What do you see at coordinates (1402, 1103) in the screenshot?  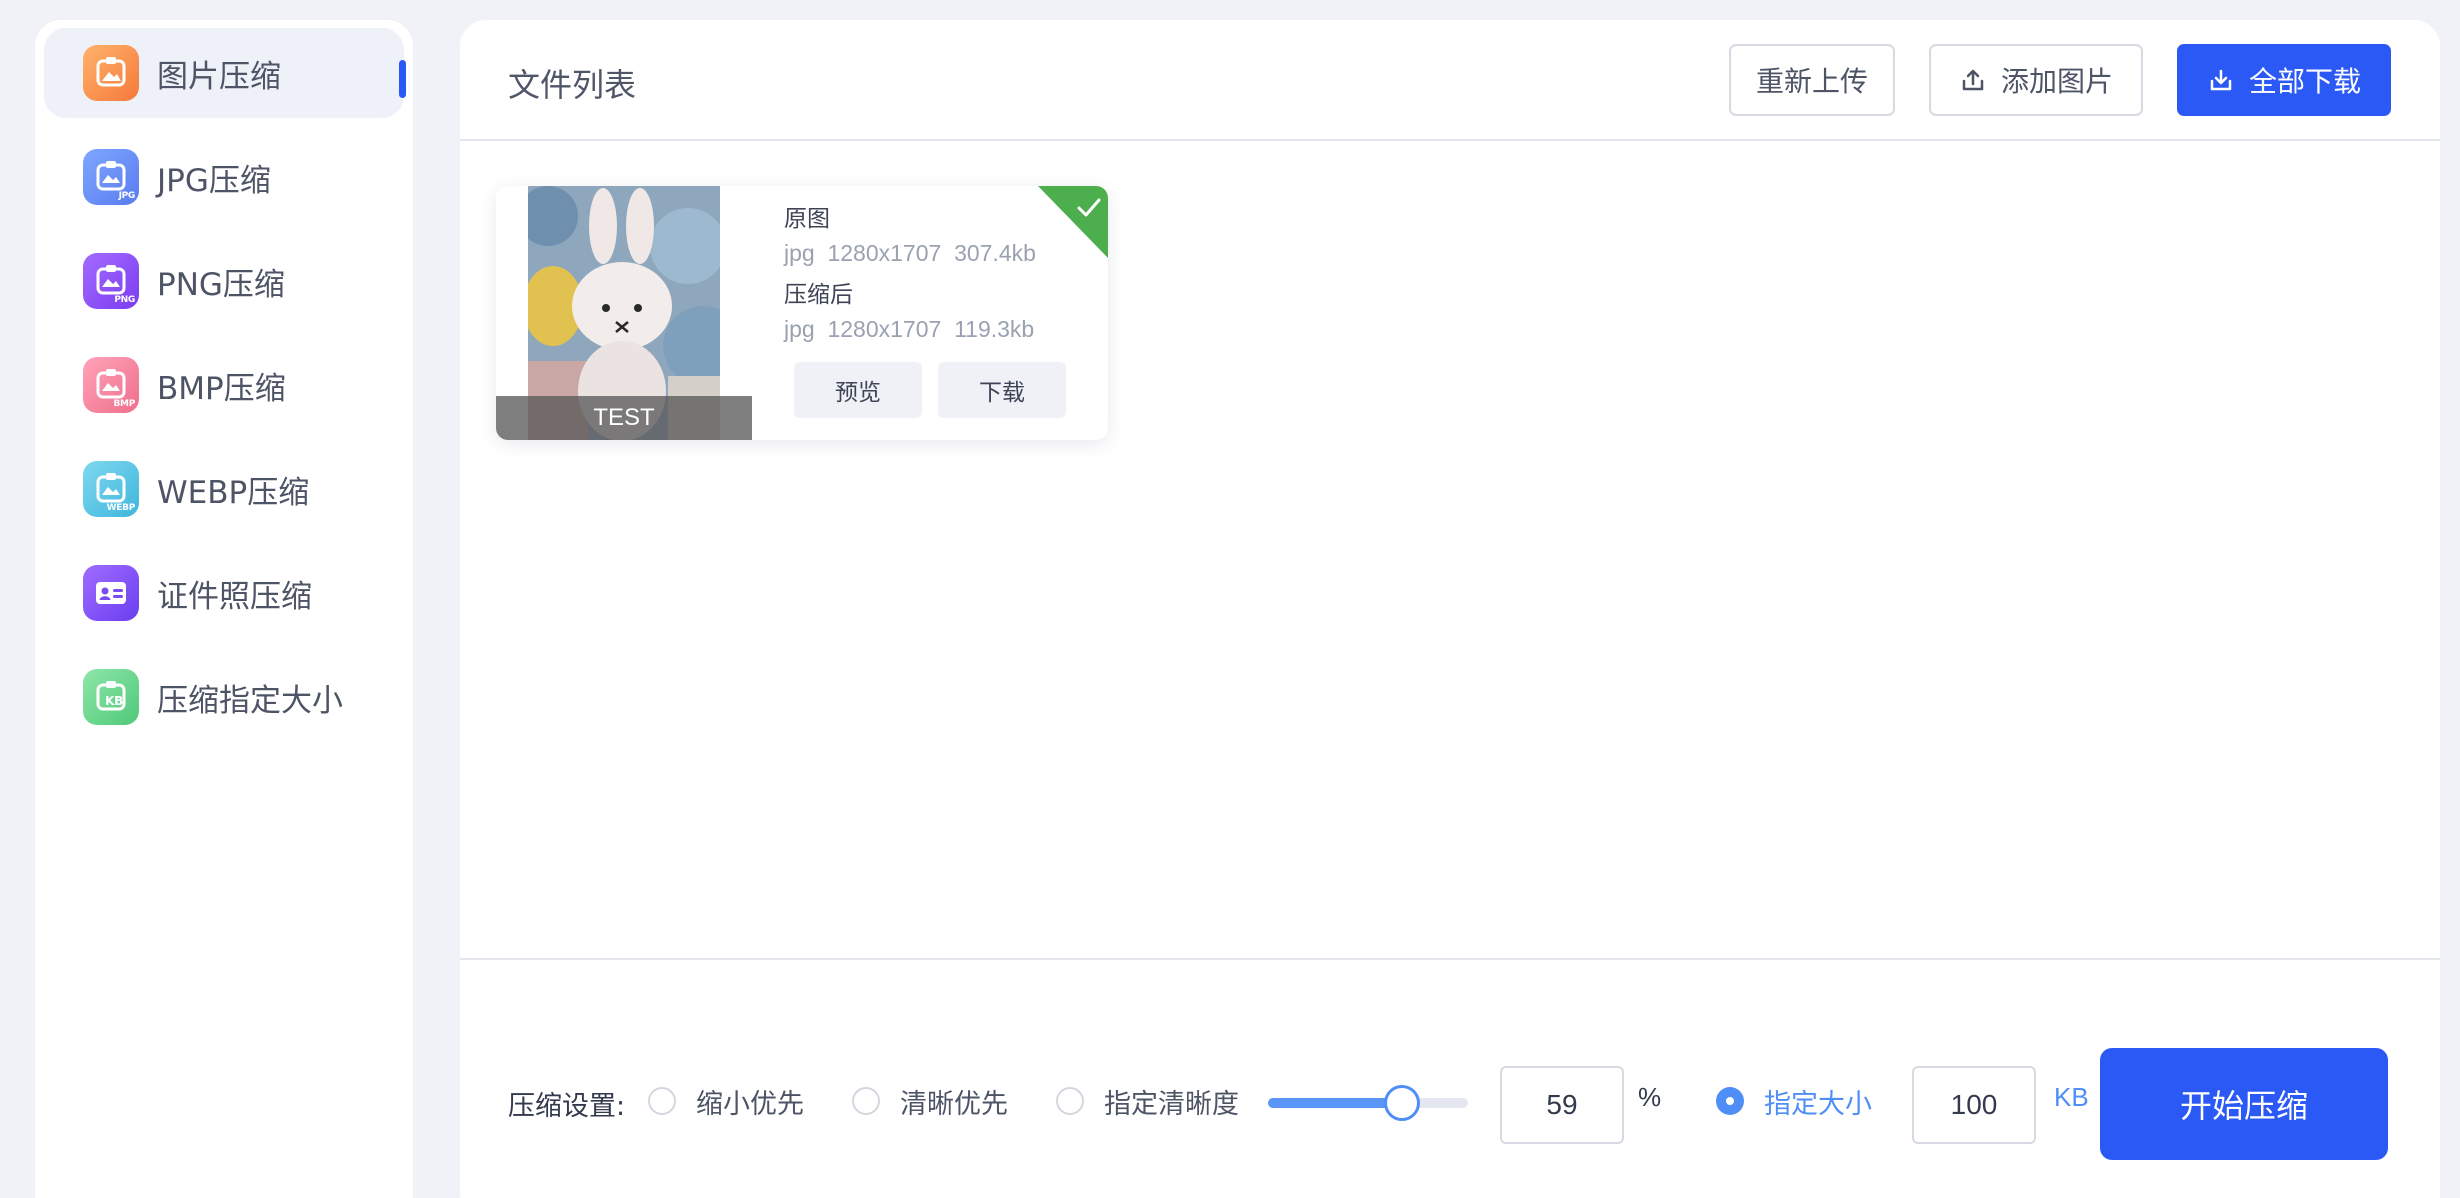 I see `quality-slider-handle` at bounding box center [1402, 1103].